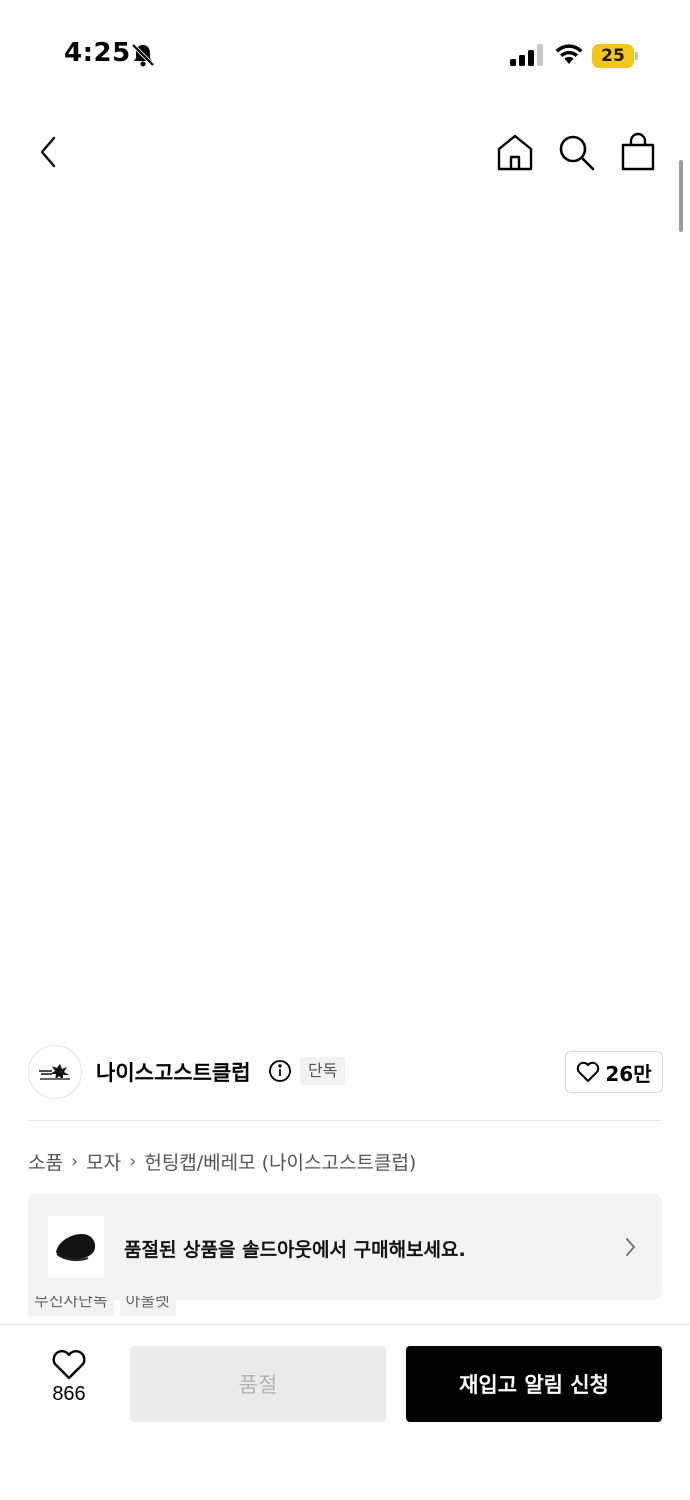 The height and width of the screenshot is (1500, 690). Describe the element at coordinates (97, 53) in the screenshot. I see `status-time: 4:25` at that location.